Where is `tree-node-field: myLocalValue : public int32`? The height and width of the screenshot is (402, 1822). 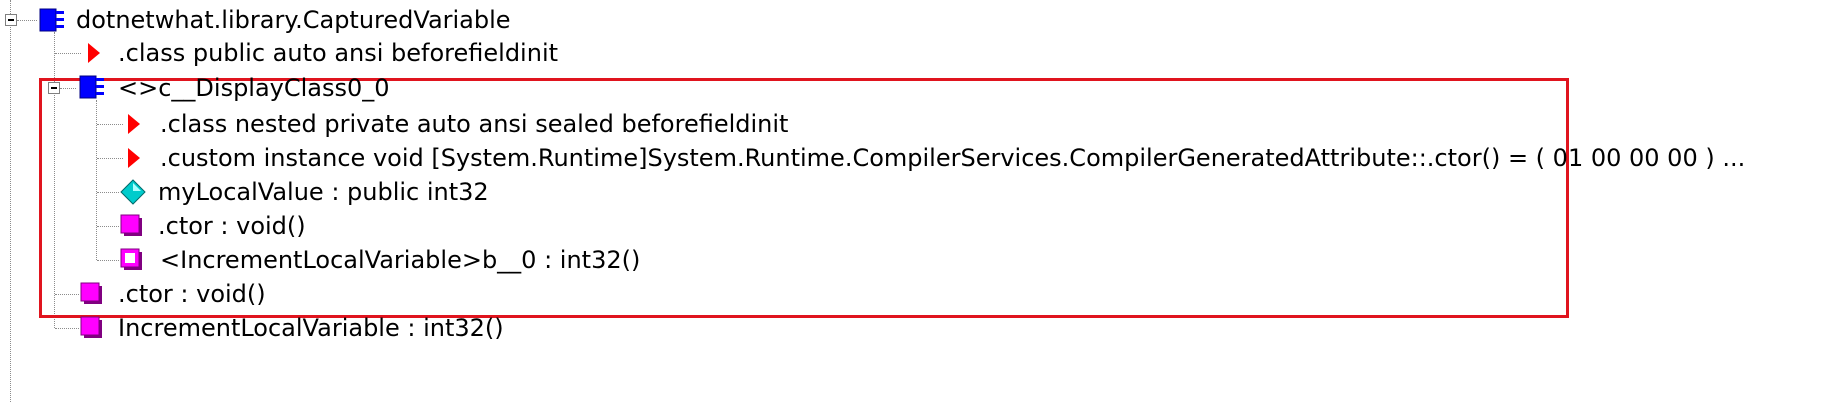
tree-node-field: myLocalValue : public int32 is located at coordinates (323, 192).